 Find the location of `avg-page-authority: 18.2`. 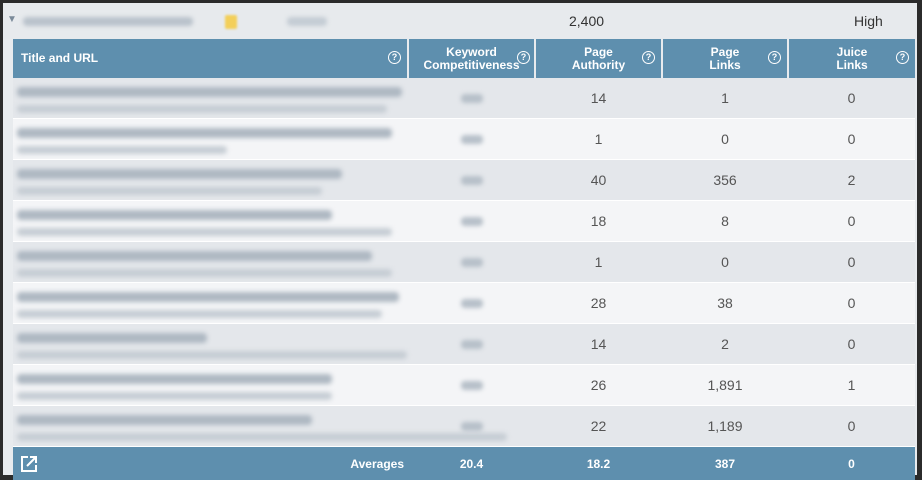

avg-page-authority: 18.2 is located at coordinates (598, 463).